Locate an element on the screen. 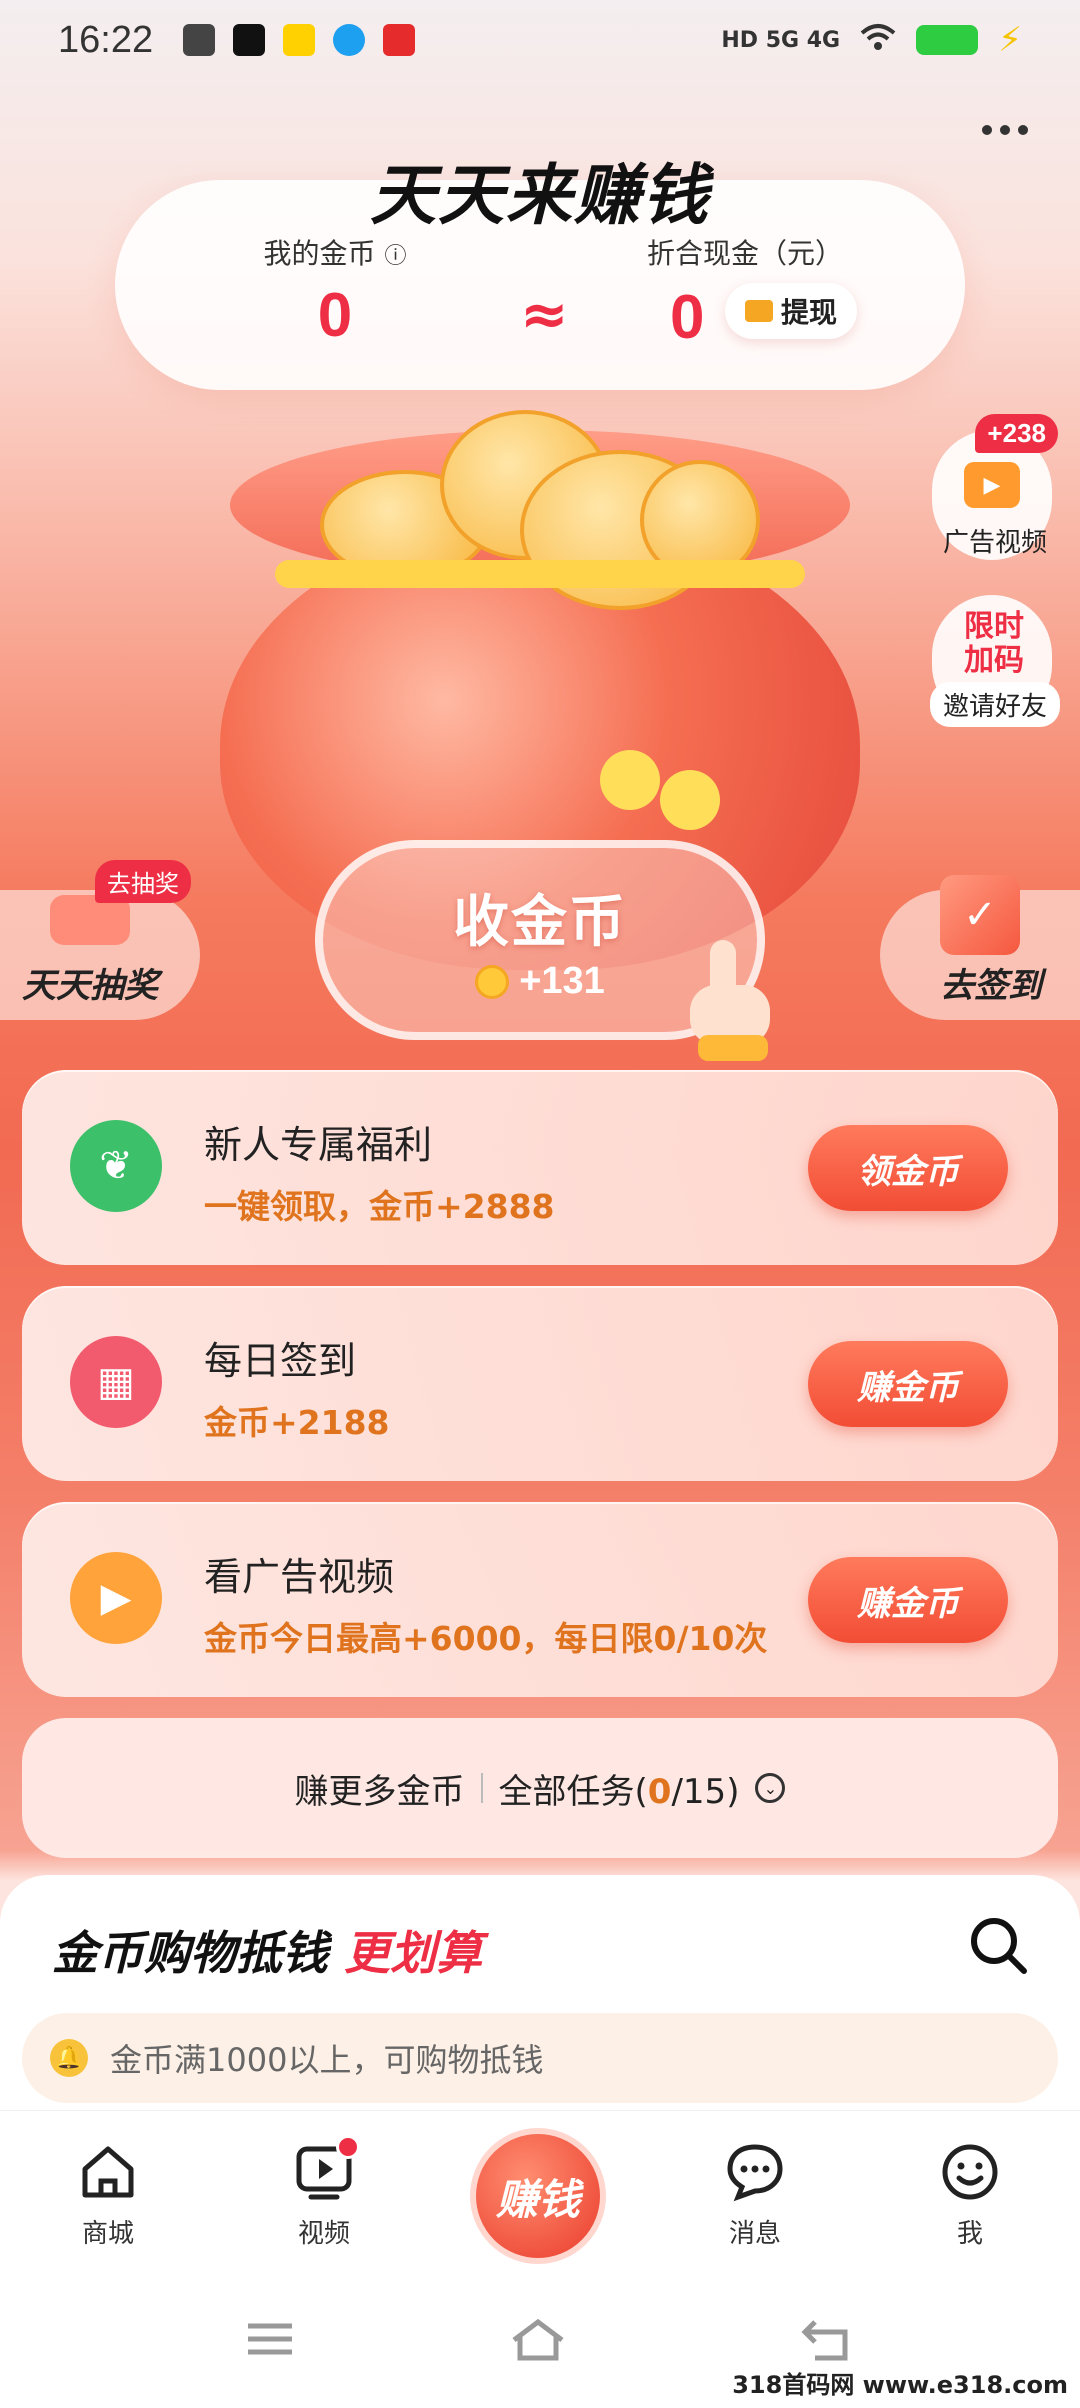  task-card-daily-checkin: ▦ 每日签到 金币+2188 赚金币 is located at coordinates (540, 1383).